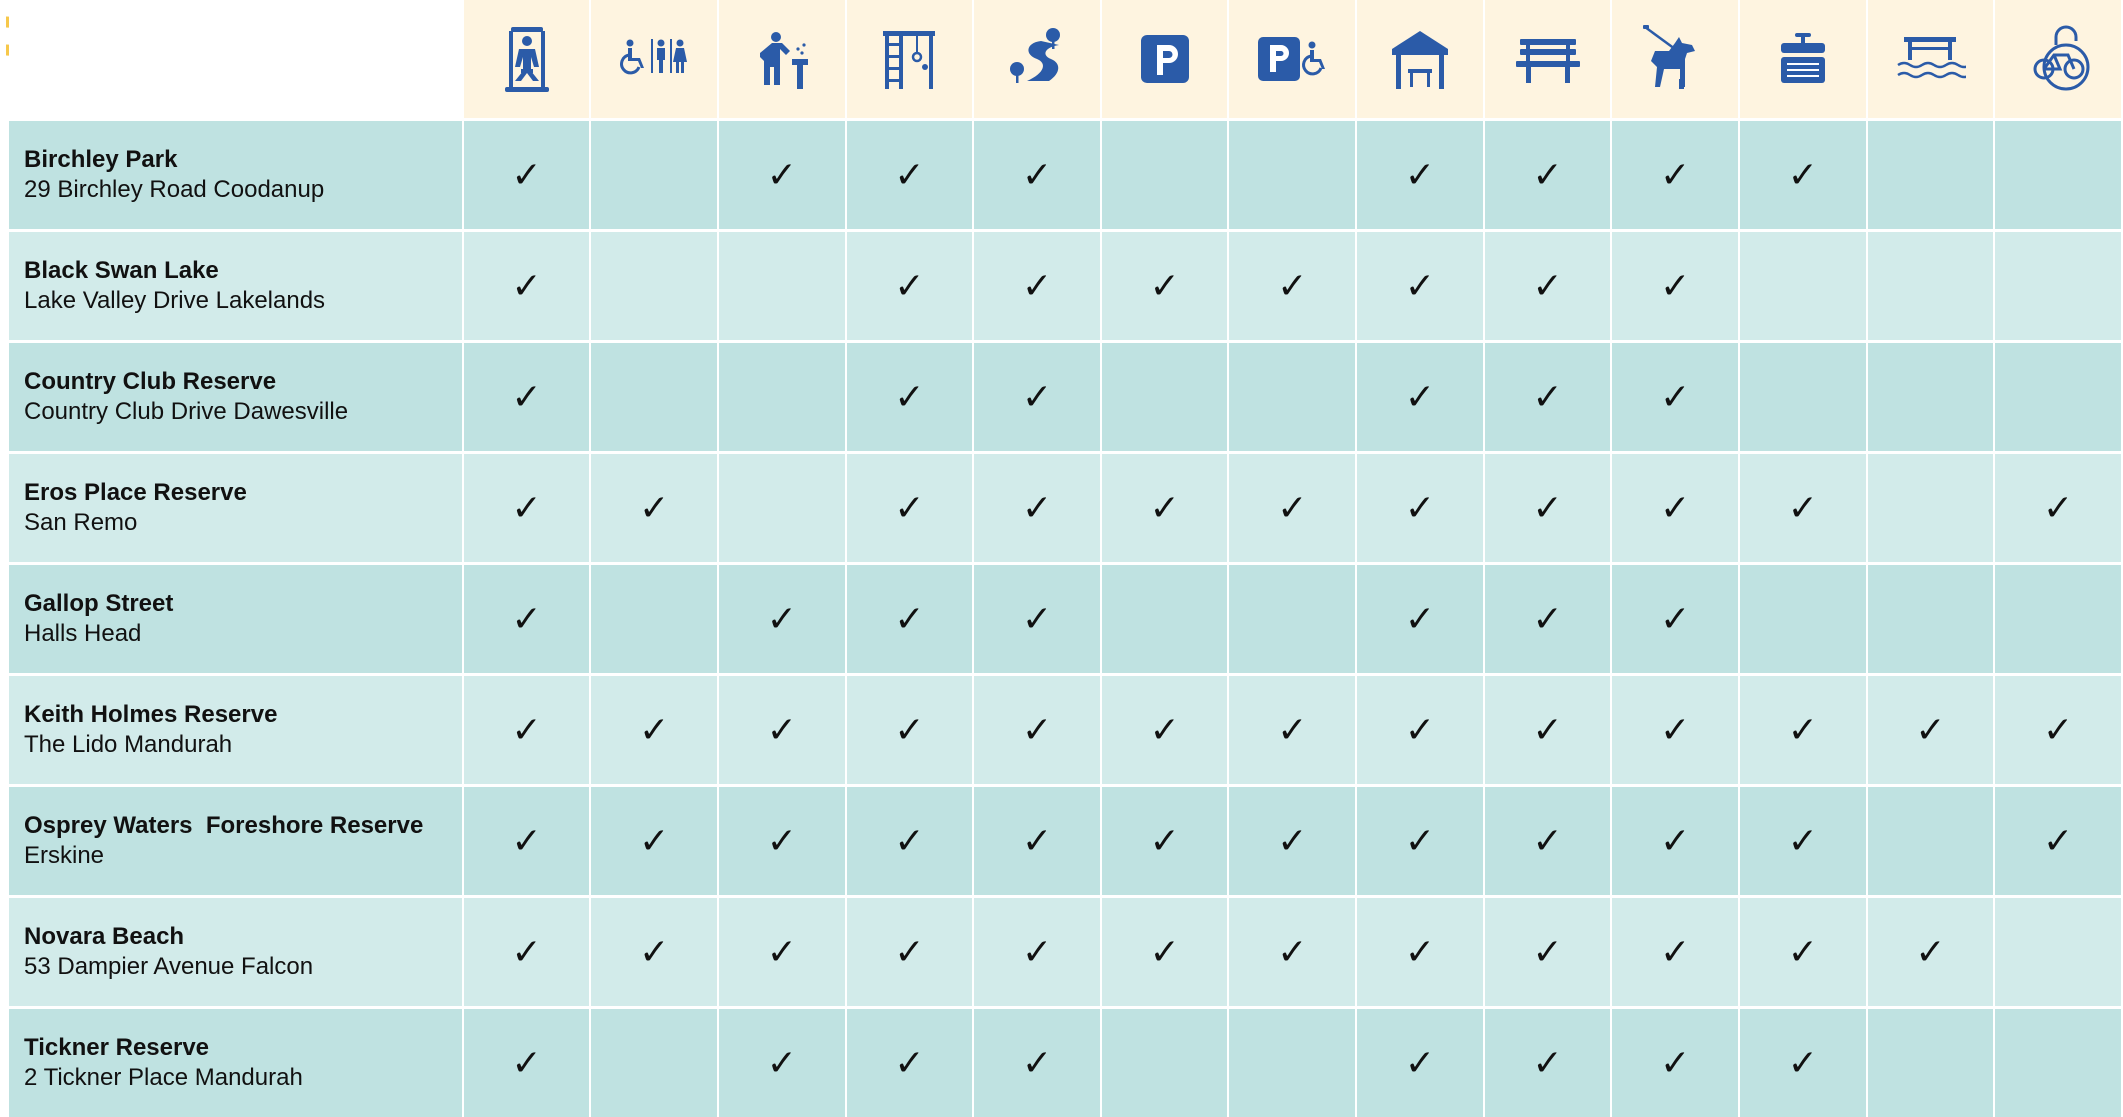 This screenshot has height=1117, width=2123. I want to click on location-address: Lake Valley Drive Lakelands, so click(175, 300).